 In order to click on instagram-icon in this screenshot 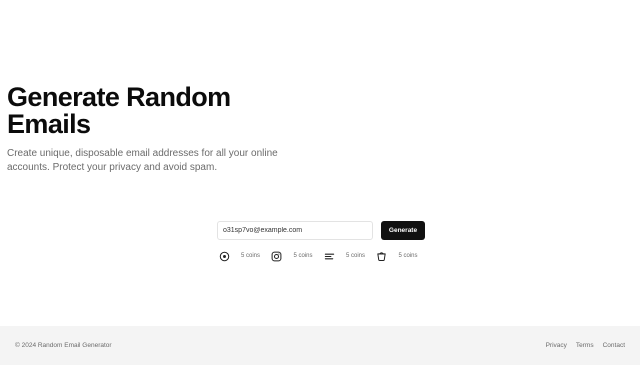, I will do `click(277, 256)`.